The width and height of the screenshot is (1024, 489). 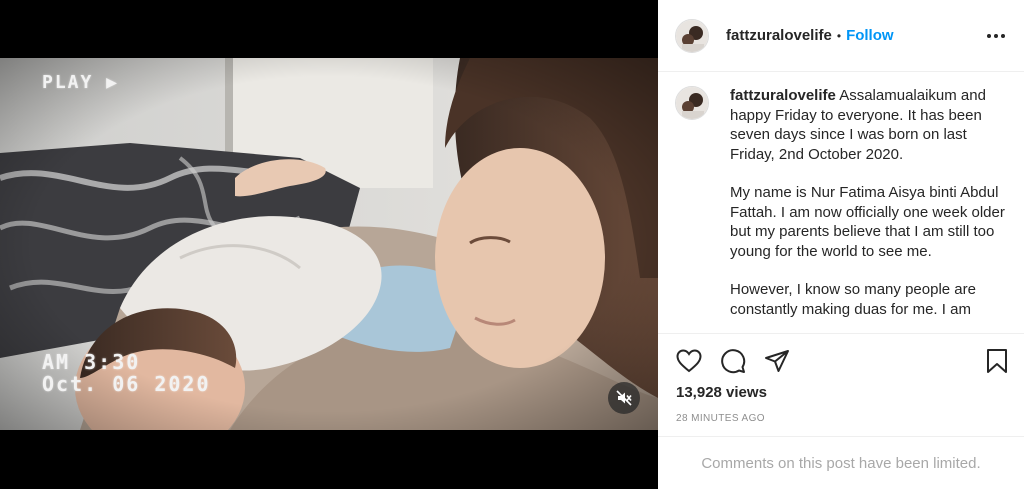 What do you see at coordinates (779, 35) in the screenshot?
I see `header-username: fattzuralovelife` at bounding box center [779, 35].